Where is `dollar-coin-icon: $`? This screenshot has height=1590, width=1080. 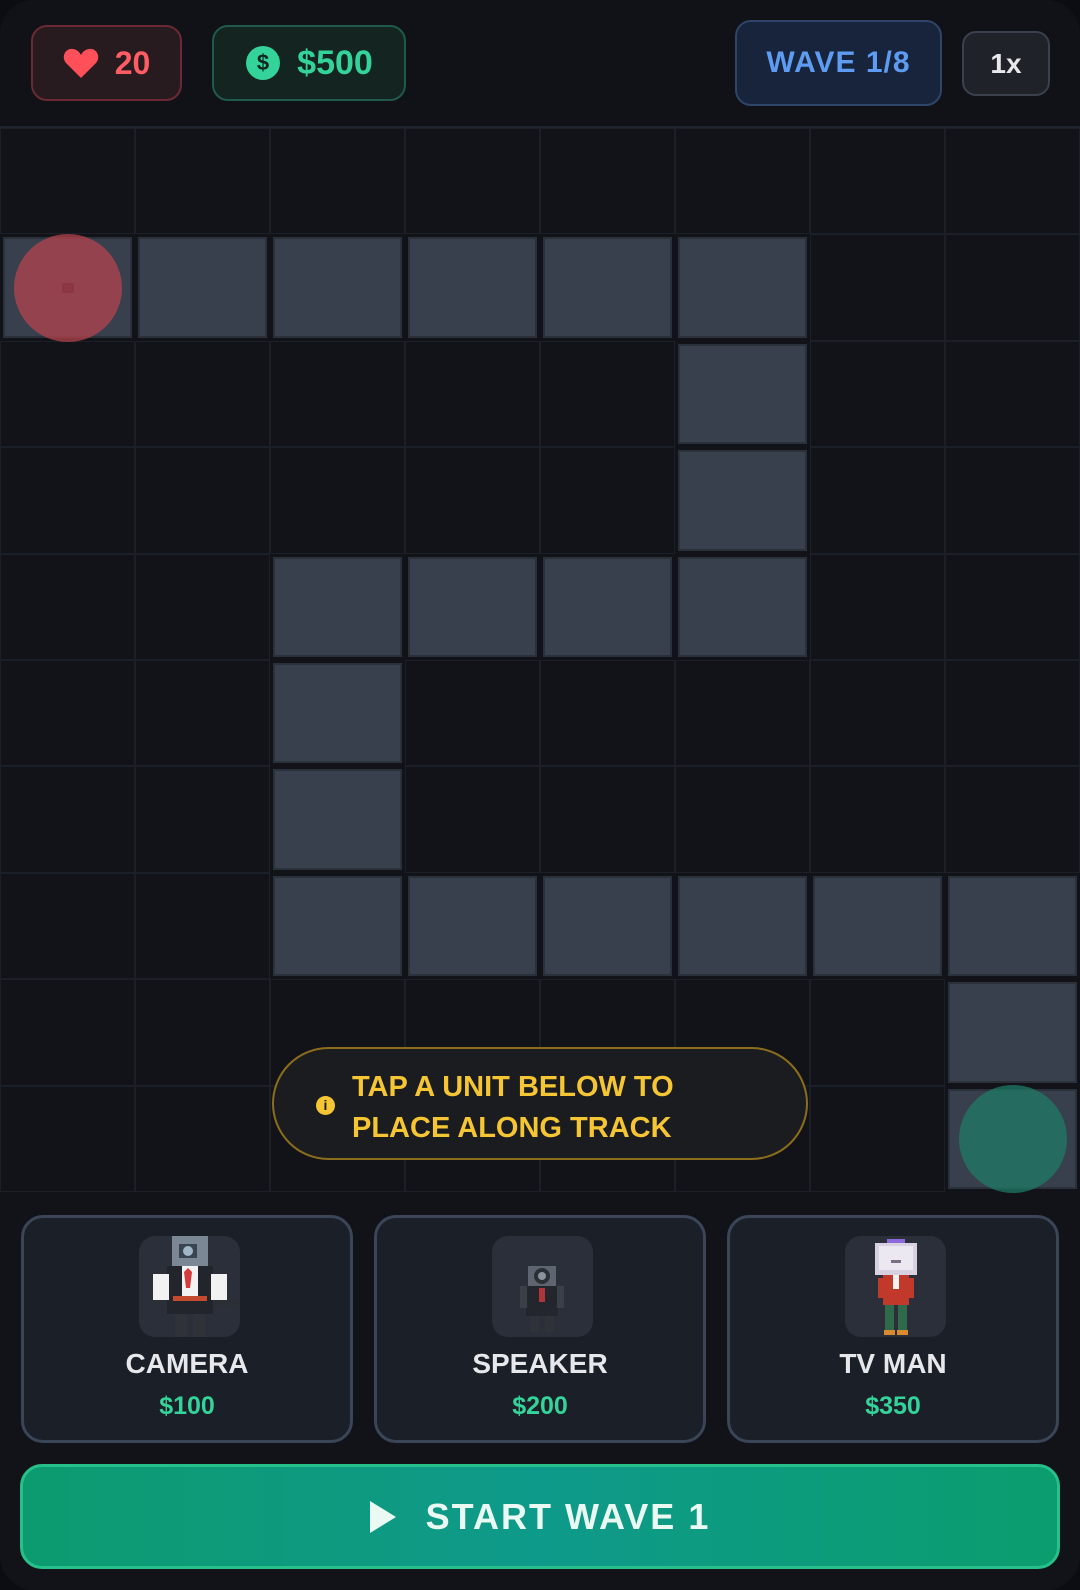 dollar-coin-icon: $ is located at coordinates (263, 63).